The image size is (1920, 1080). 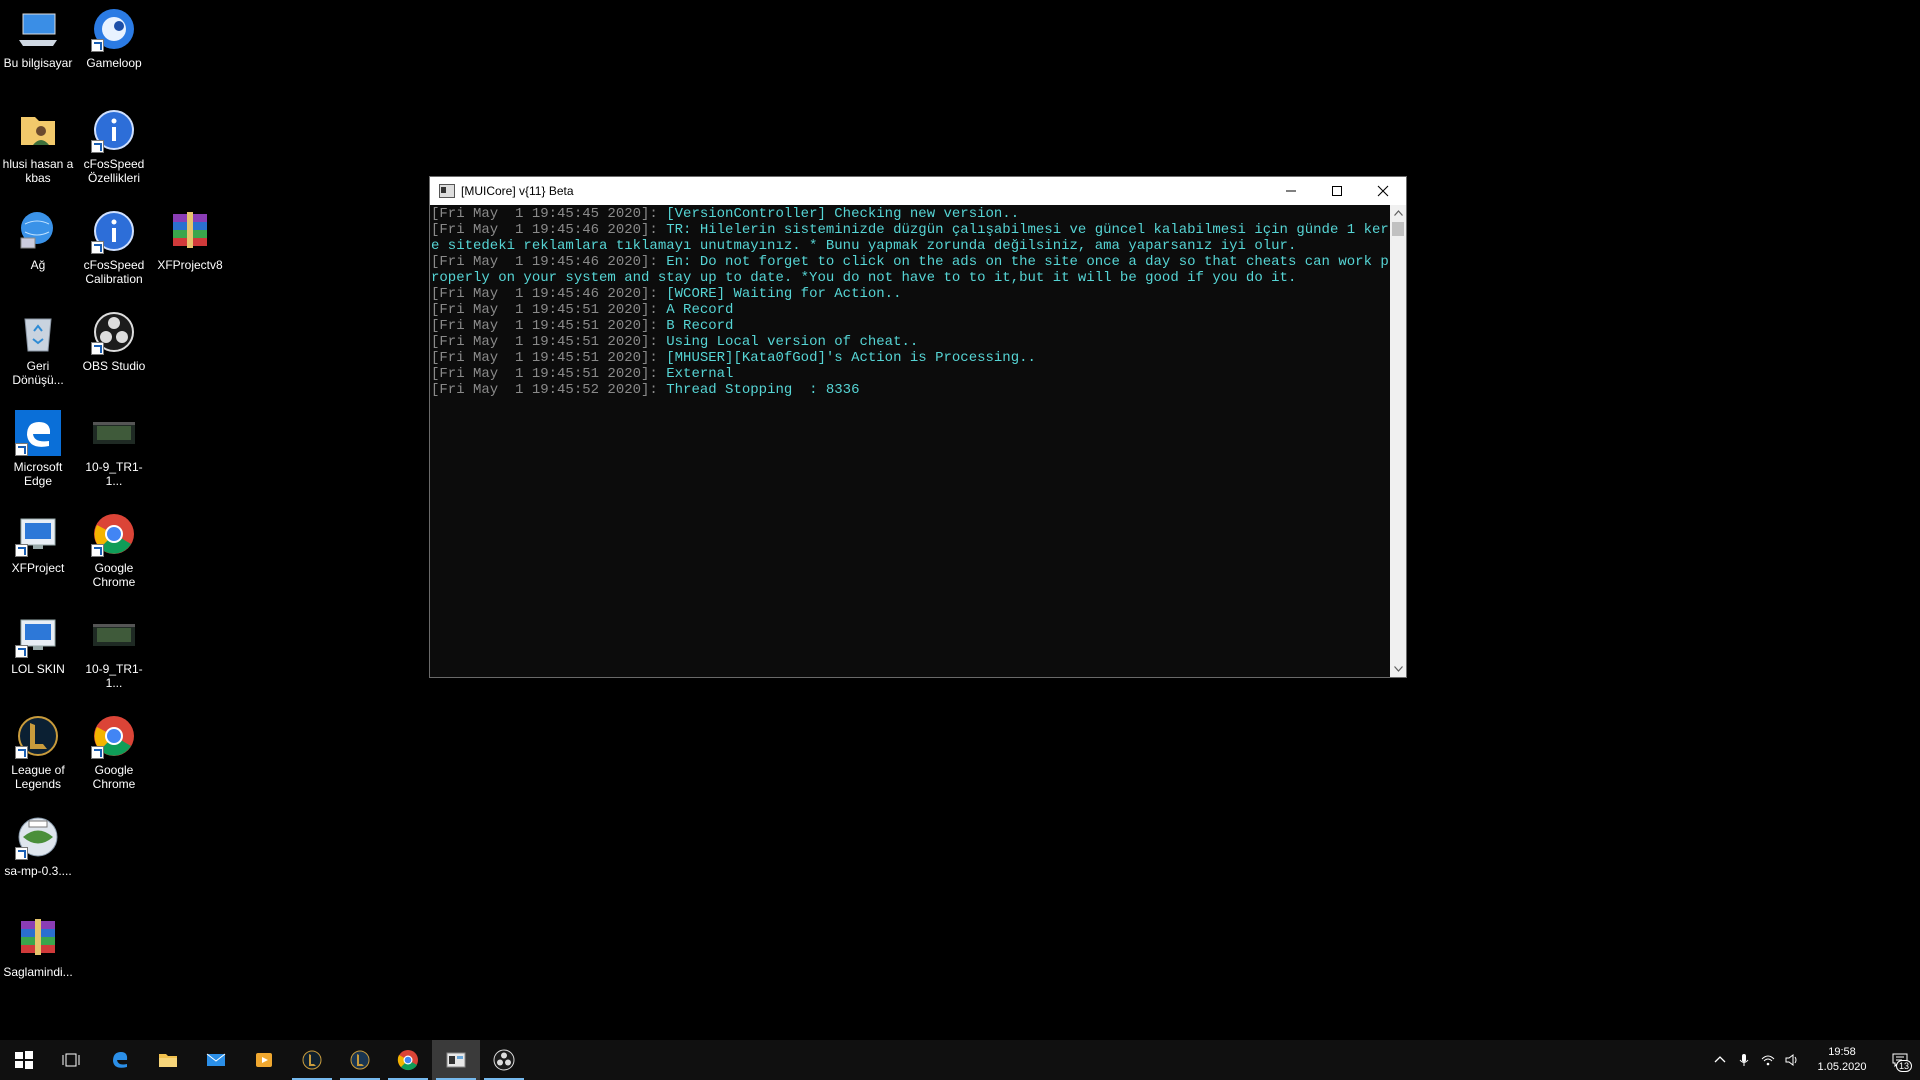 I want to click on media-player-icon, so click(x=264, y=1060).